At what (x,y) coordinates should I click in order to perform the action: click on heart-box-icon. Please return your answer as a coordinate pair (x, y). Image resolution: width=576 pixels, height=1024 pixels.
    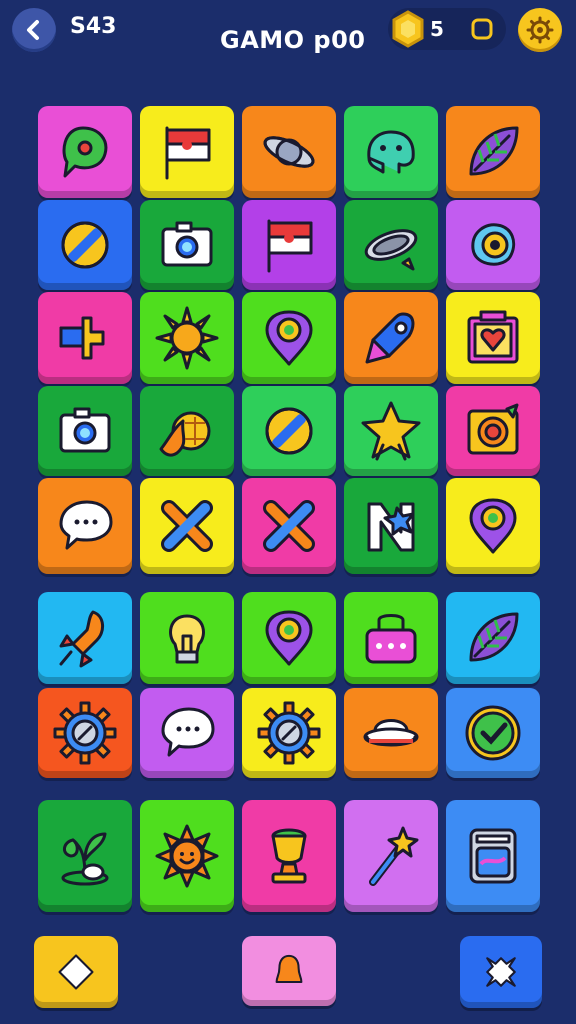
    Looking at the image, I should click on (493, 337).